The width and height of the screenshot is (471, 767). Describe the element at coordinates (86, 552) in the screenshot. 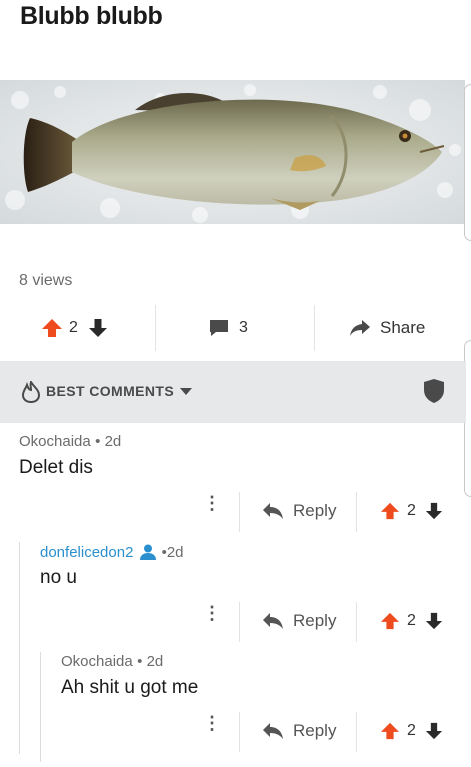

I see `comment-author: donfelicedon2` at that location.